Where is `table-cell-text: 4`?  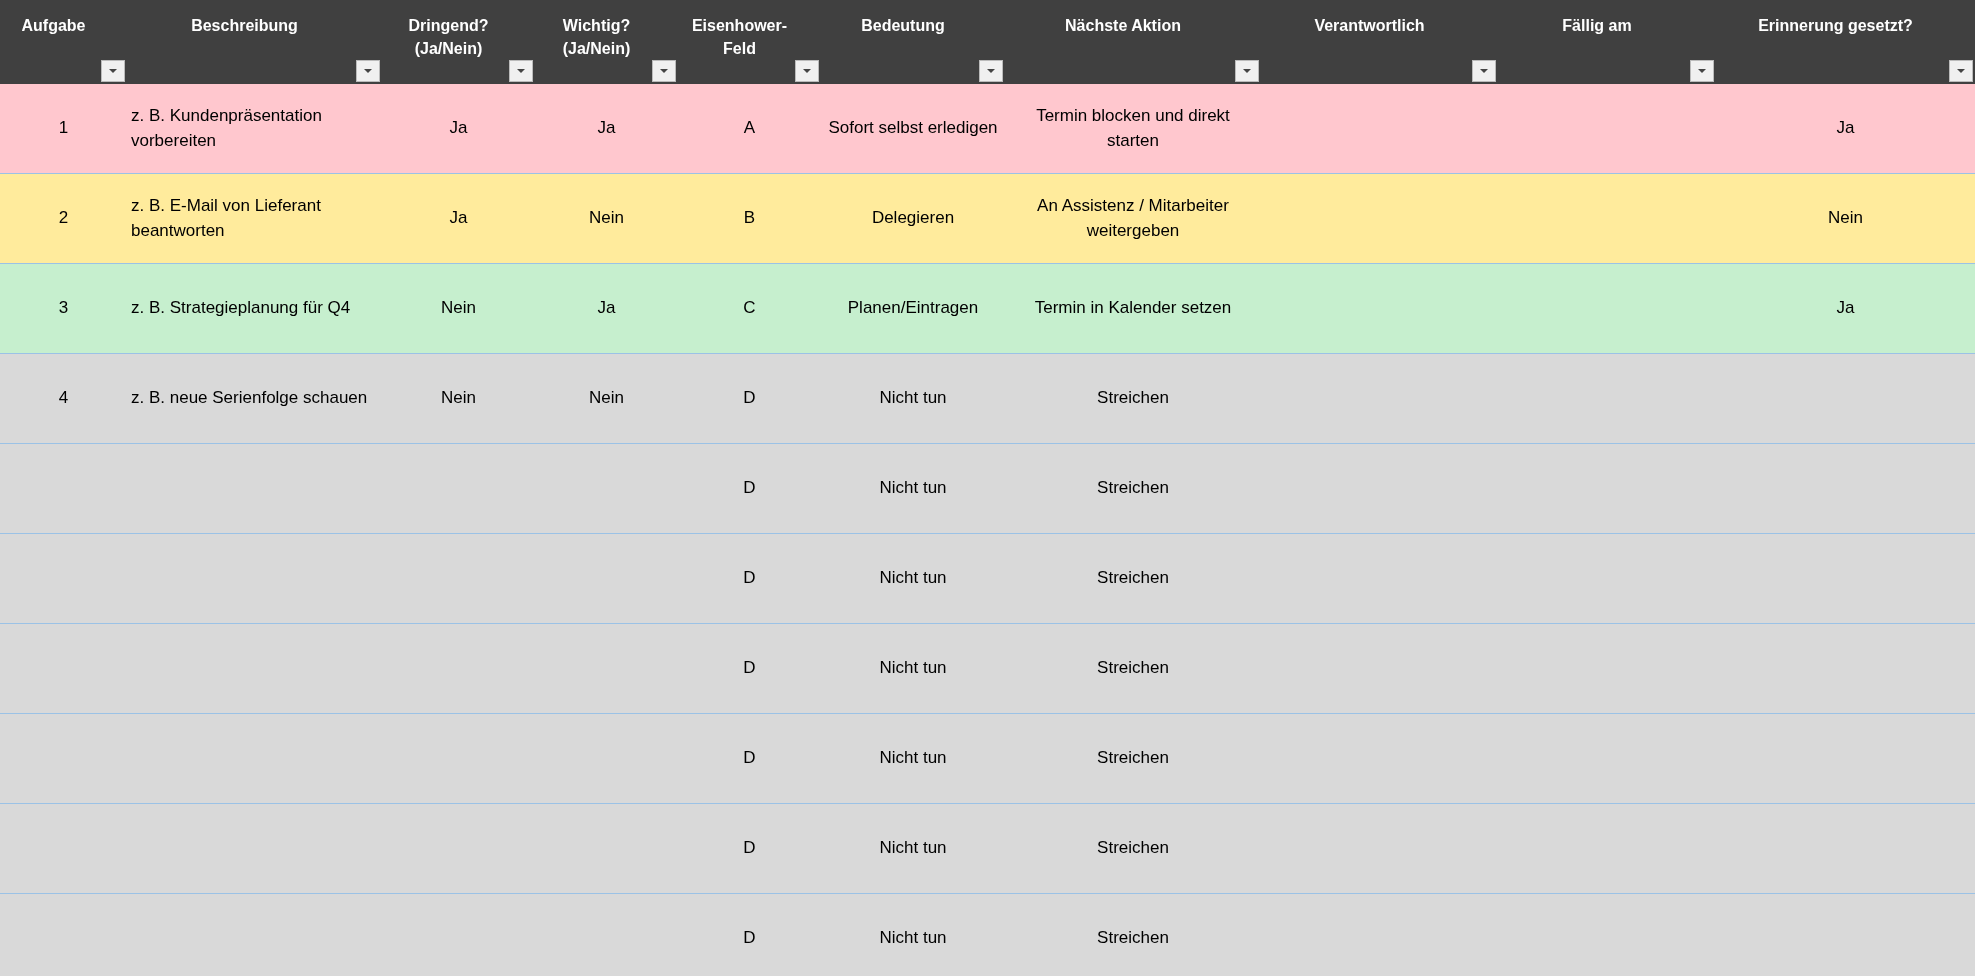
table-cell-text: 4 is located at coordinates (63, 398).